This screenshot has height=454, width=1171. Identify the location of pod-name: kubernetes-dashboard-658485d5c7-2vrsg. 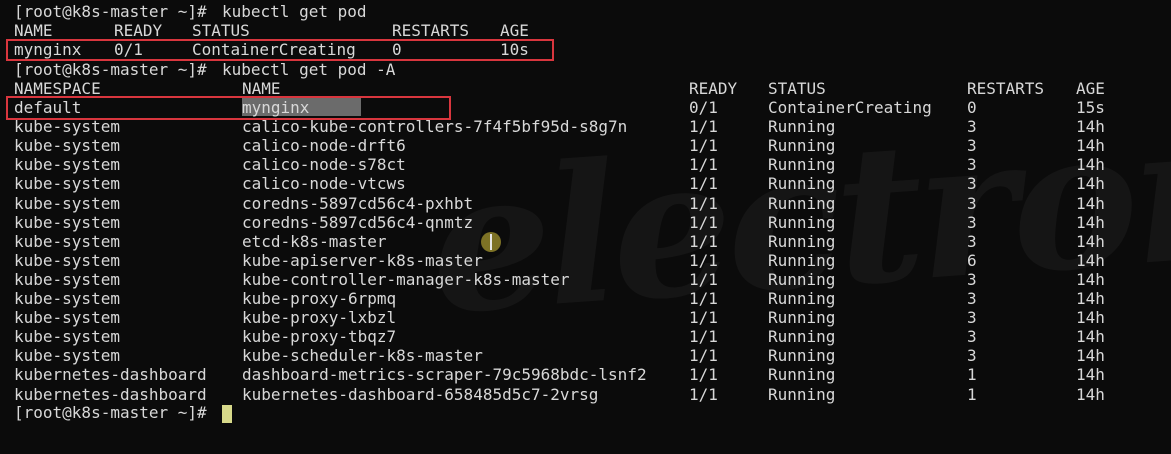
(420, 394).